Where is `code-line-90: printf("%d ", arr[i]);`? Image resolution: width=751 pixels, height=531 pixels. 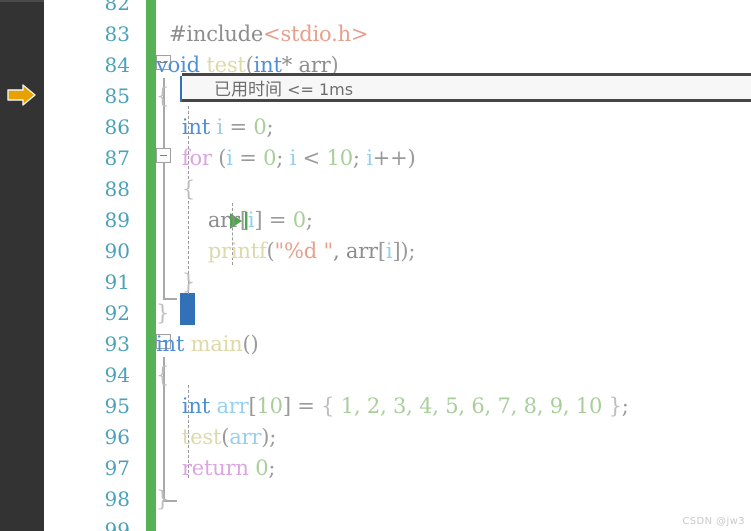
code-line-90: printf("%d ", arr[i]); is located at coordinates (453, 251).